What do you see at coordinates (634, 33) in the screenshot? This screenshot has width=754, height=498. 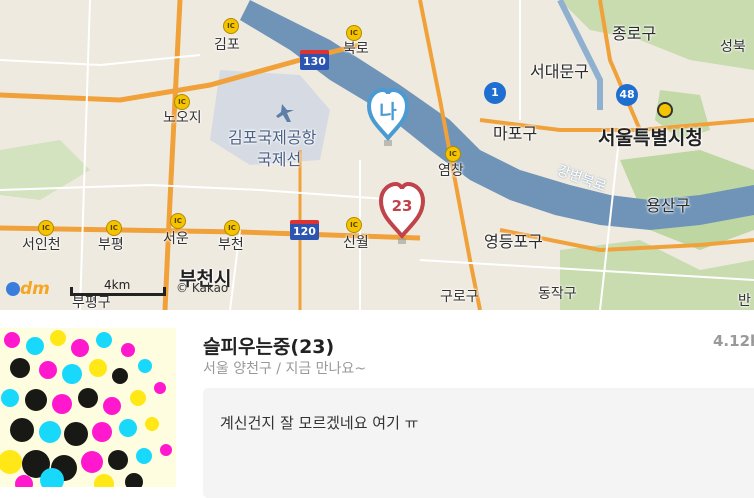 I see `map-label: 종로구` at bounding box center [634, 33].